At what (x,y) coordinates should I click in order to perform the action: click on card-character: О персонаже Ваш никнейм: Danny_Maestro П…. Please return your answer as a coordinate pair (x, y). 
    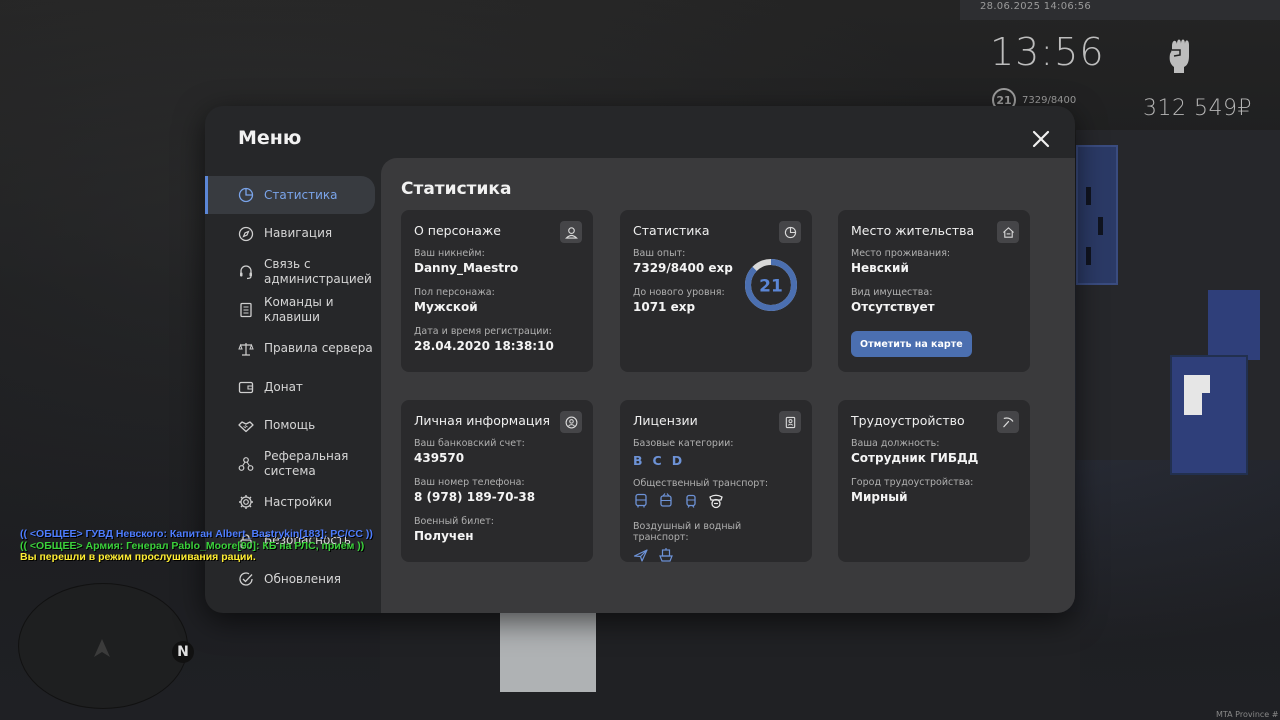
    Looking at the image, I should click on (497, 291).